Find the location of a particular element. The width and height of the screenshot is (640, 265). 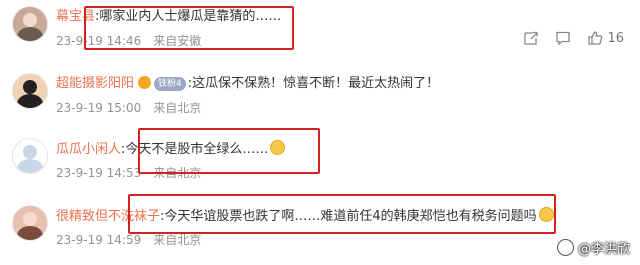

comment-username: 瓜瓜小闲人 is located at coordinates (88, 149).